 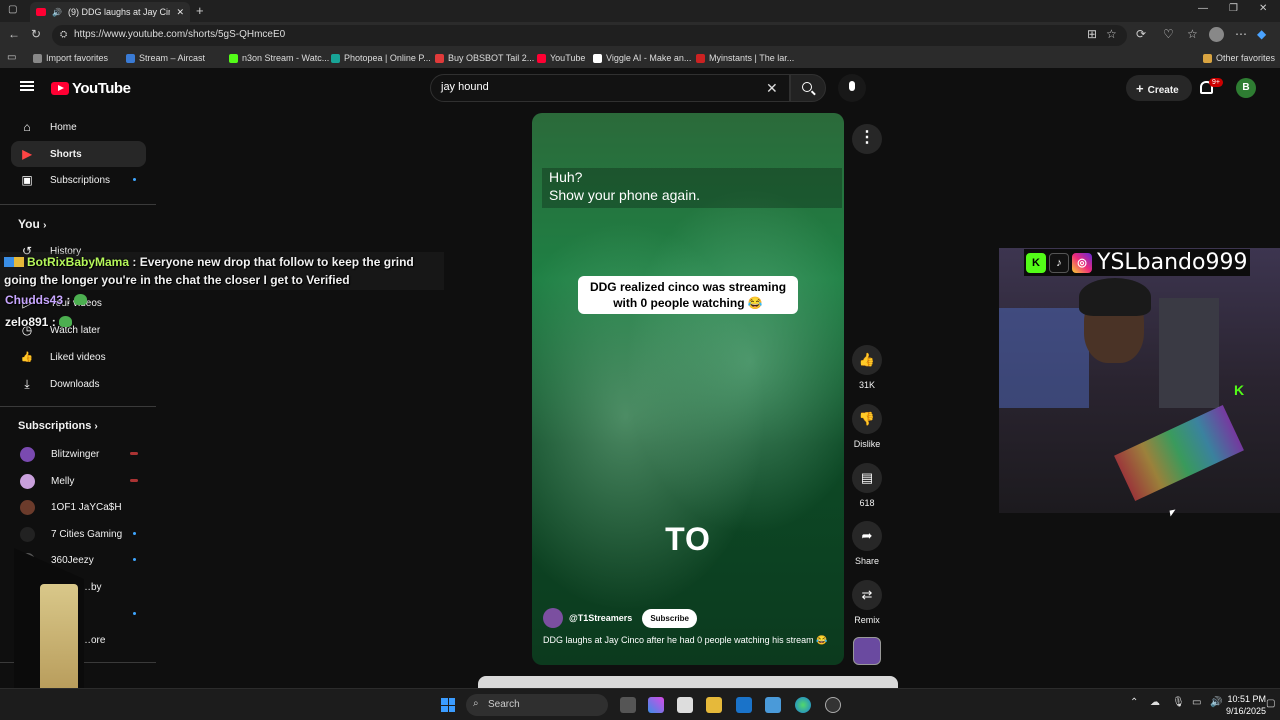 I want to click on tray-chevron-icon: ⌃, so click(x=1134, y=702).